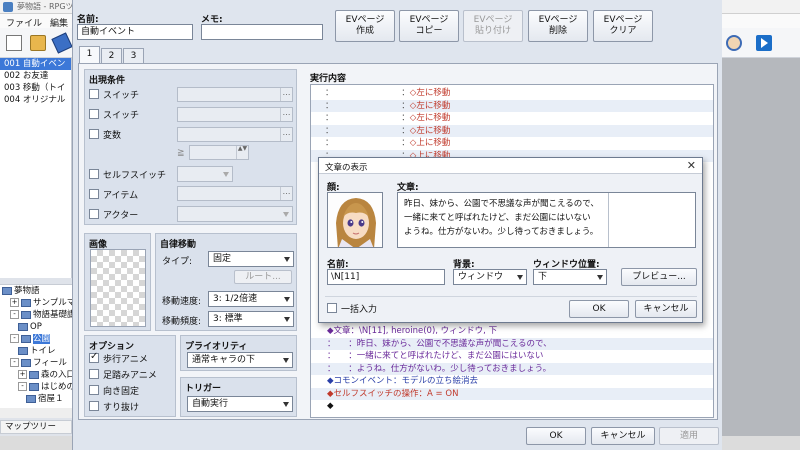 This screenshot has height=450, width=800. What do you see at coordinates (691, 165) in the screenshot?
I see `close-icon: ✕` at bounding box center [691, 165].